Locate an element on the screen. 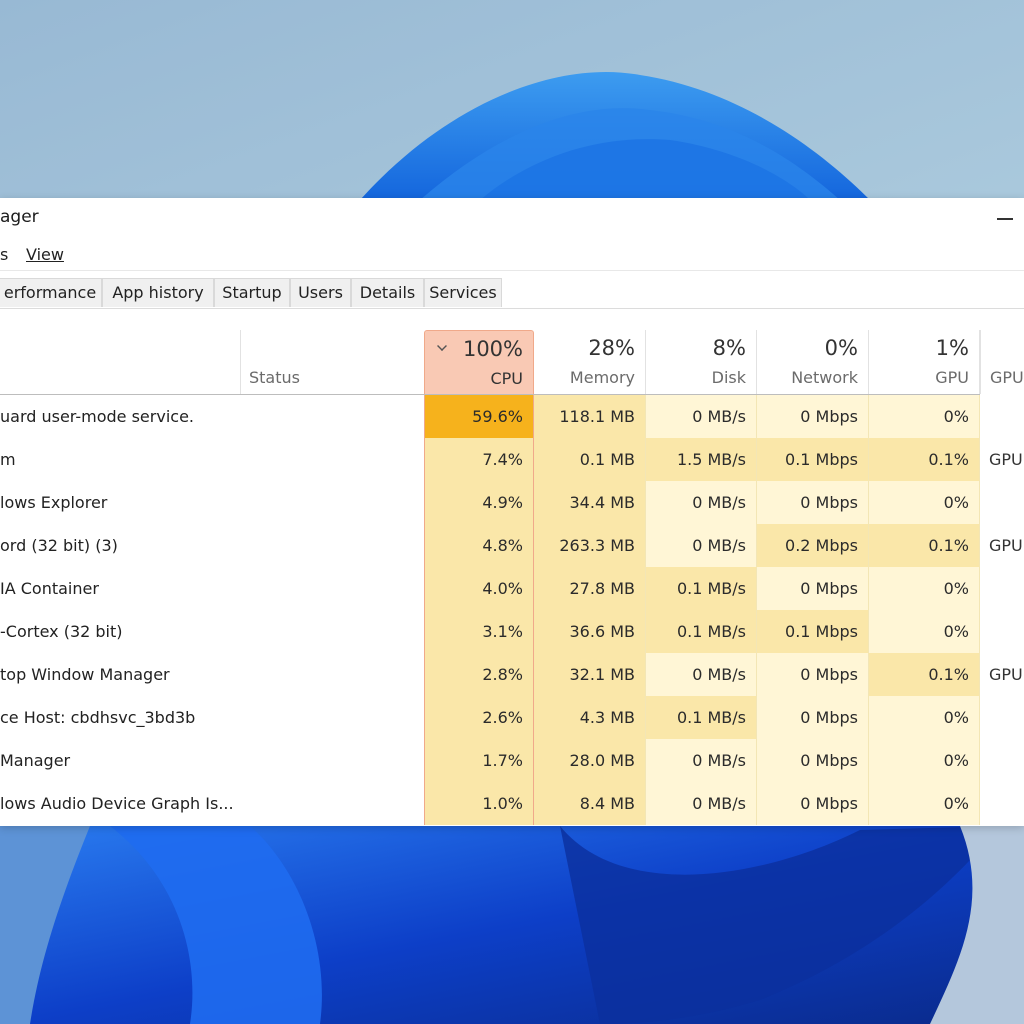 The image size is (1024, 1024). sort-descending-icon is located at coordinates (442, 346).